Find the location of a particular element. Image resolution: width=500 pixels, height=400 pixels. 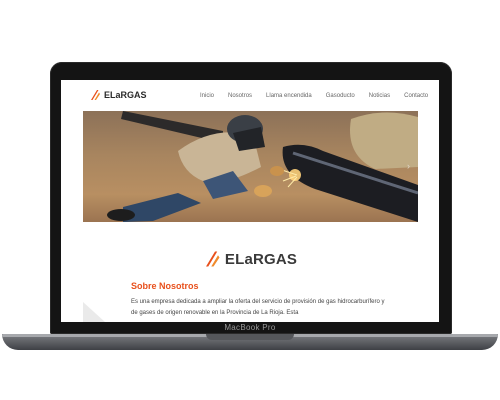

brand-logo: ELaRGAS is located at coordinates (250, 259).